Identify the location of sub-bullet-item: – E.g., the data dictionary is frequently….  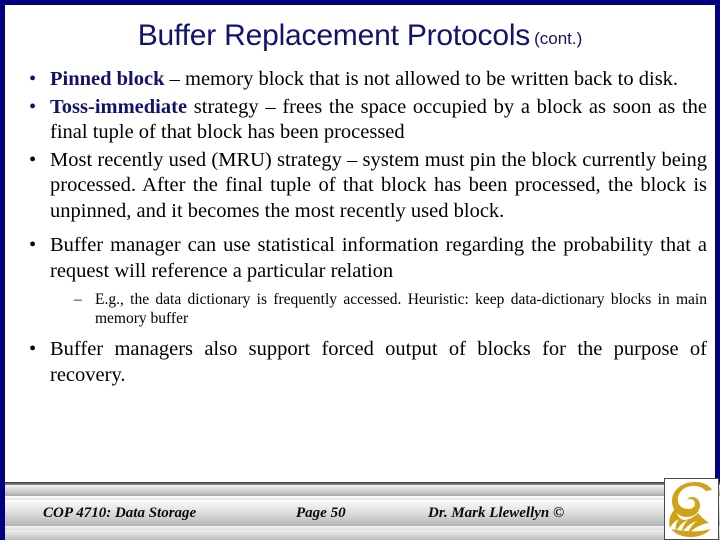
(362, 309).